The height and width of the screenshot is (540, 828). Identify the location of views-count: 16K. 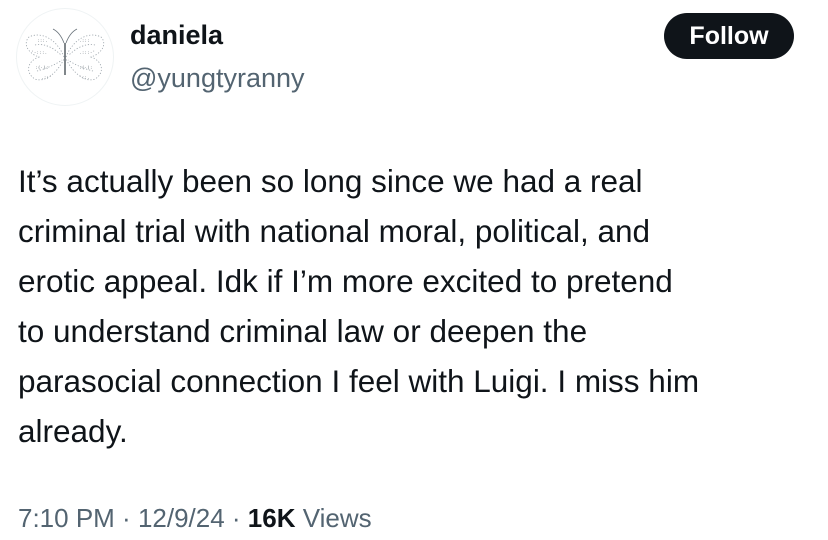
(272, 518).